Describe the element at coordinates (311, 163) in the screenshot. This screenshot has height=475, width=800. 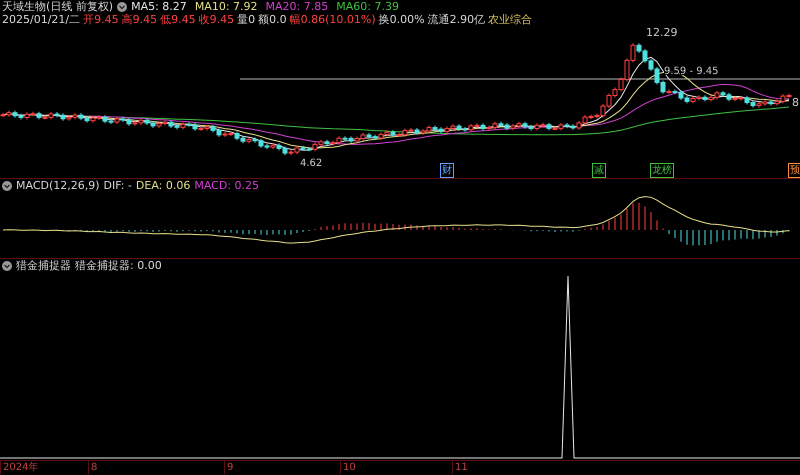
I see `low-price-label: 4.62` at that location.